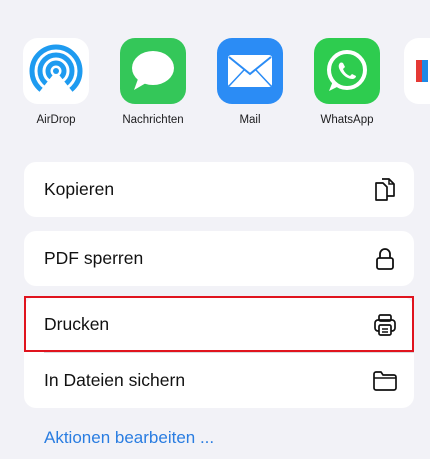 This screenshot has width=430, height=459. What do you see at coordinates (77, 324) in the screenshot?
I see `action-label: Drucken` at bounding box center [77, 324].